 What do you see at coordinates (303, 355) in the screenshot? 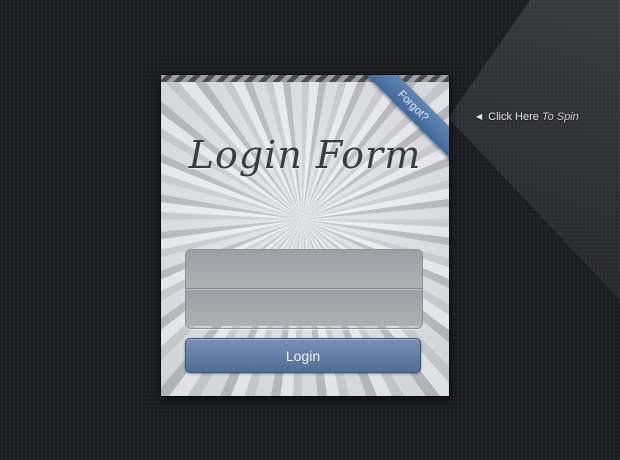
I see `login-button: Login` at bounding box center [303, 355].